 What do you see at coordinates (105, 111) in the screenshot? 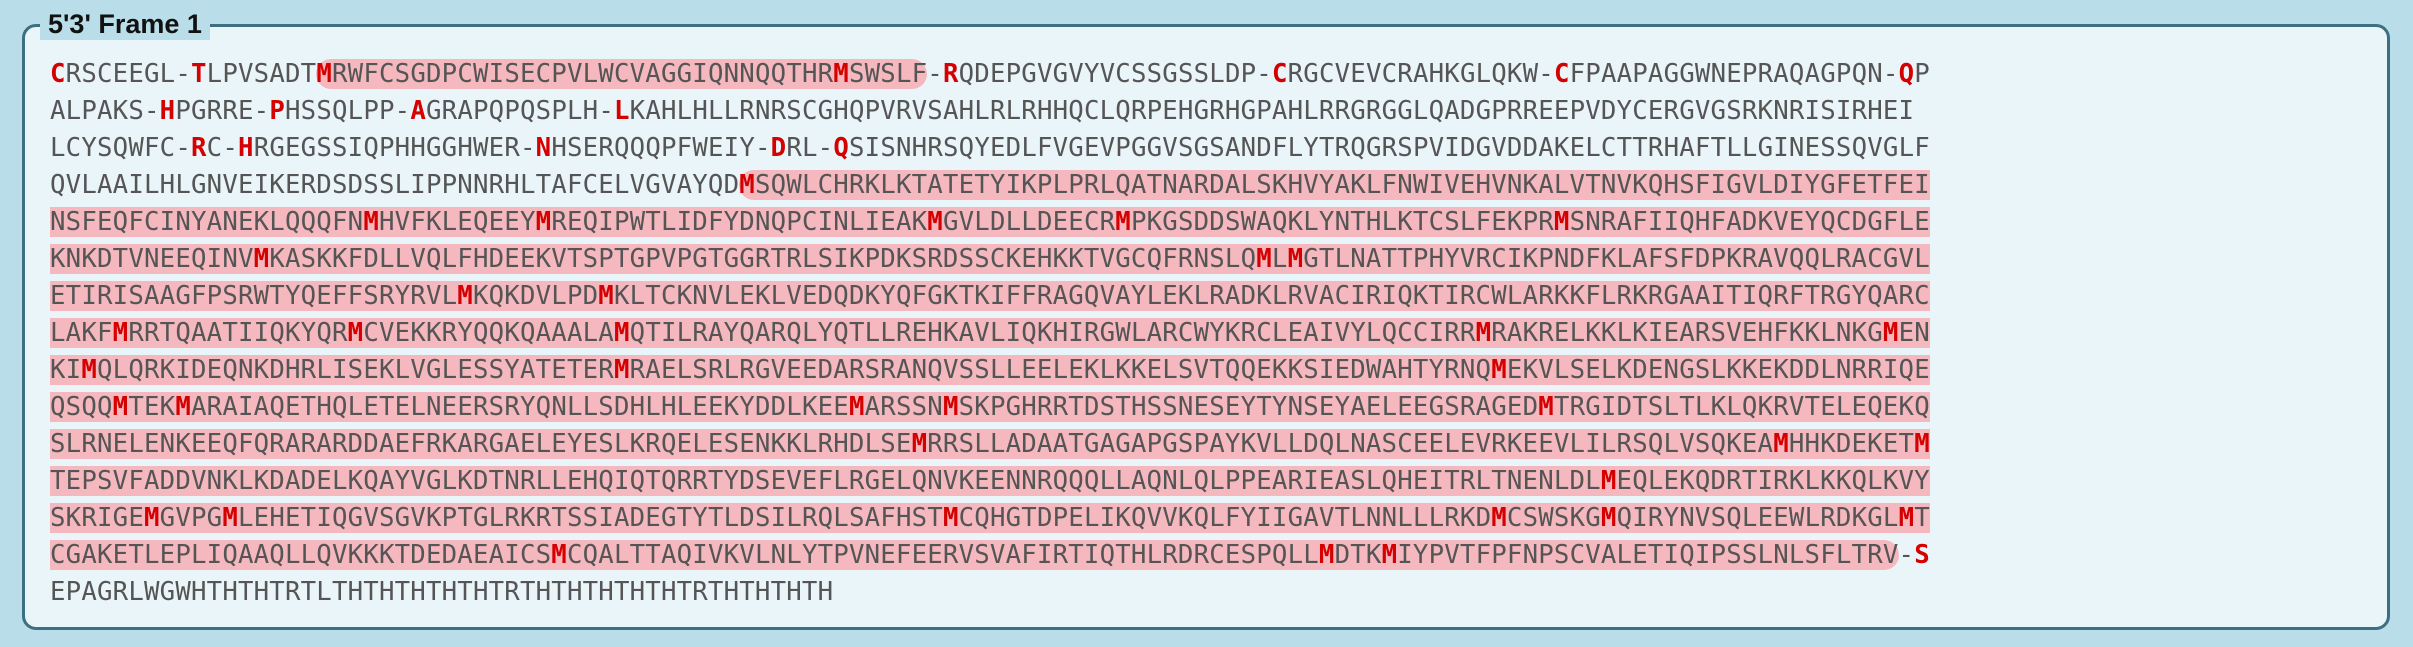
I see `sequence-segment: ALPAKS-` at bounding box center [105, 111].